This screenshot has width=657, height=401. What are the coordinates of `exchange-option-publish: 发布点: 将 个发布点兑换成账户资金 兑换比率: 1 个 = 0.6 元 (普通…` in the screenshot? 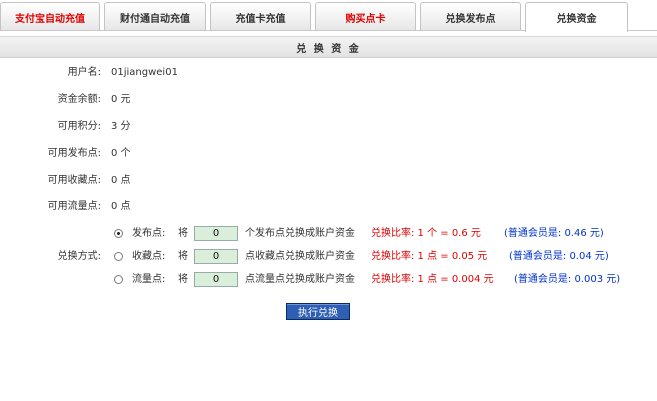 It's located at (384, 235).